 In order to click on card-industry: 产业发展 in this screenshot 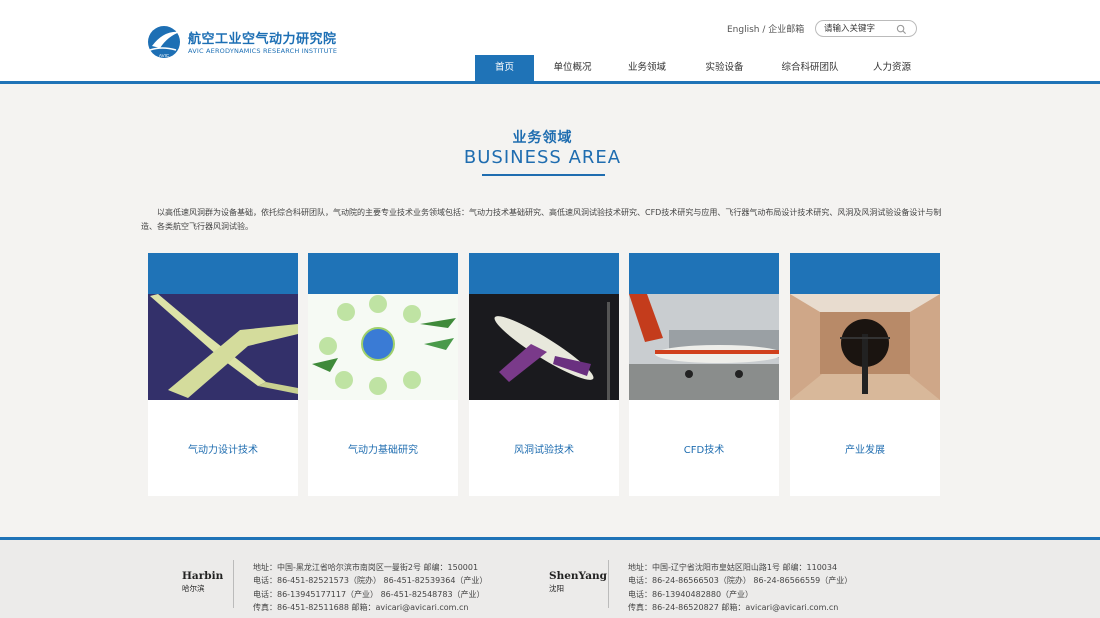, I will do `click(865, 374)`.